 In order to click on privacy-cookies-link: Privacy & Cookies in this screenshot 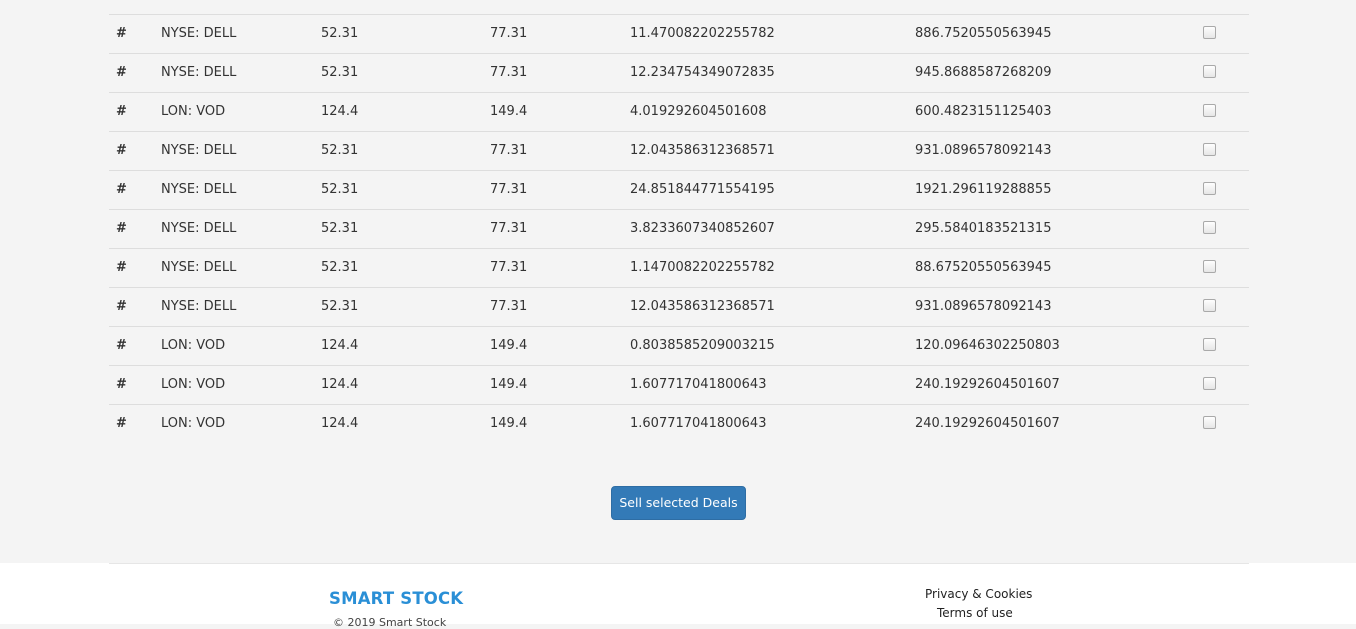, I will do `click(978, 594)`.